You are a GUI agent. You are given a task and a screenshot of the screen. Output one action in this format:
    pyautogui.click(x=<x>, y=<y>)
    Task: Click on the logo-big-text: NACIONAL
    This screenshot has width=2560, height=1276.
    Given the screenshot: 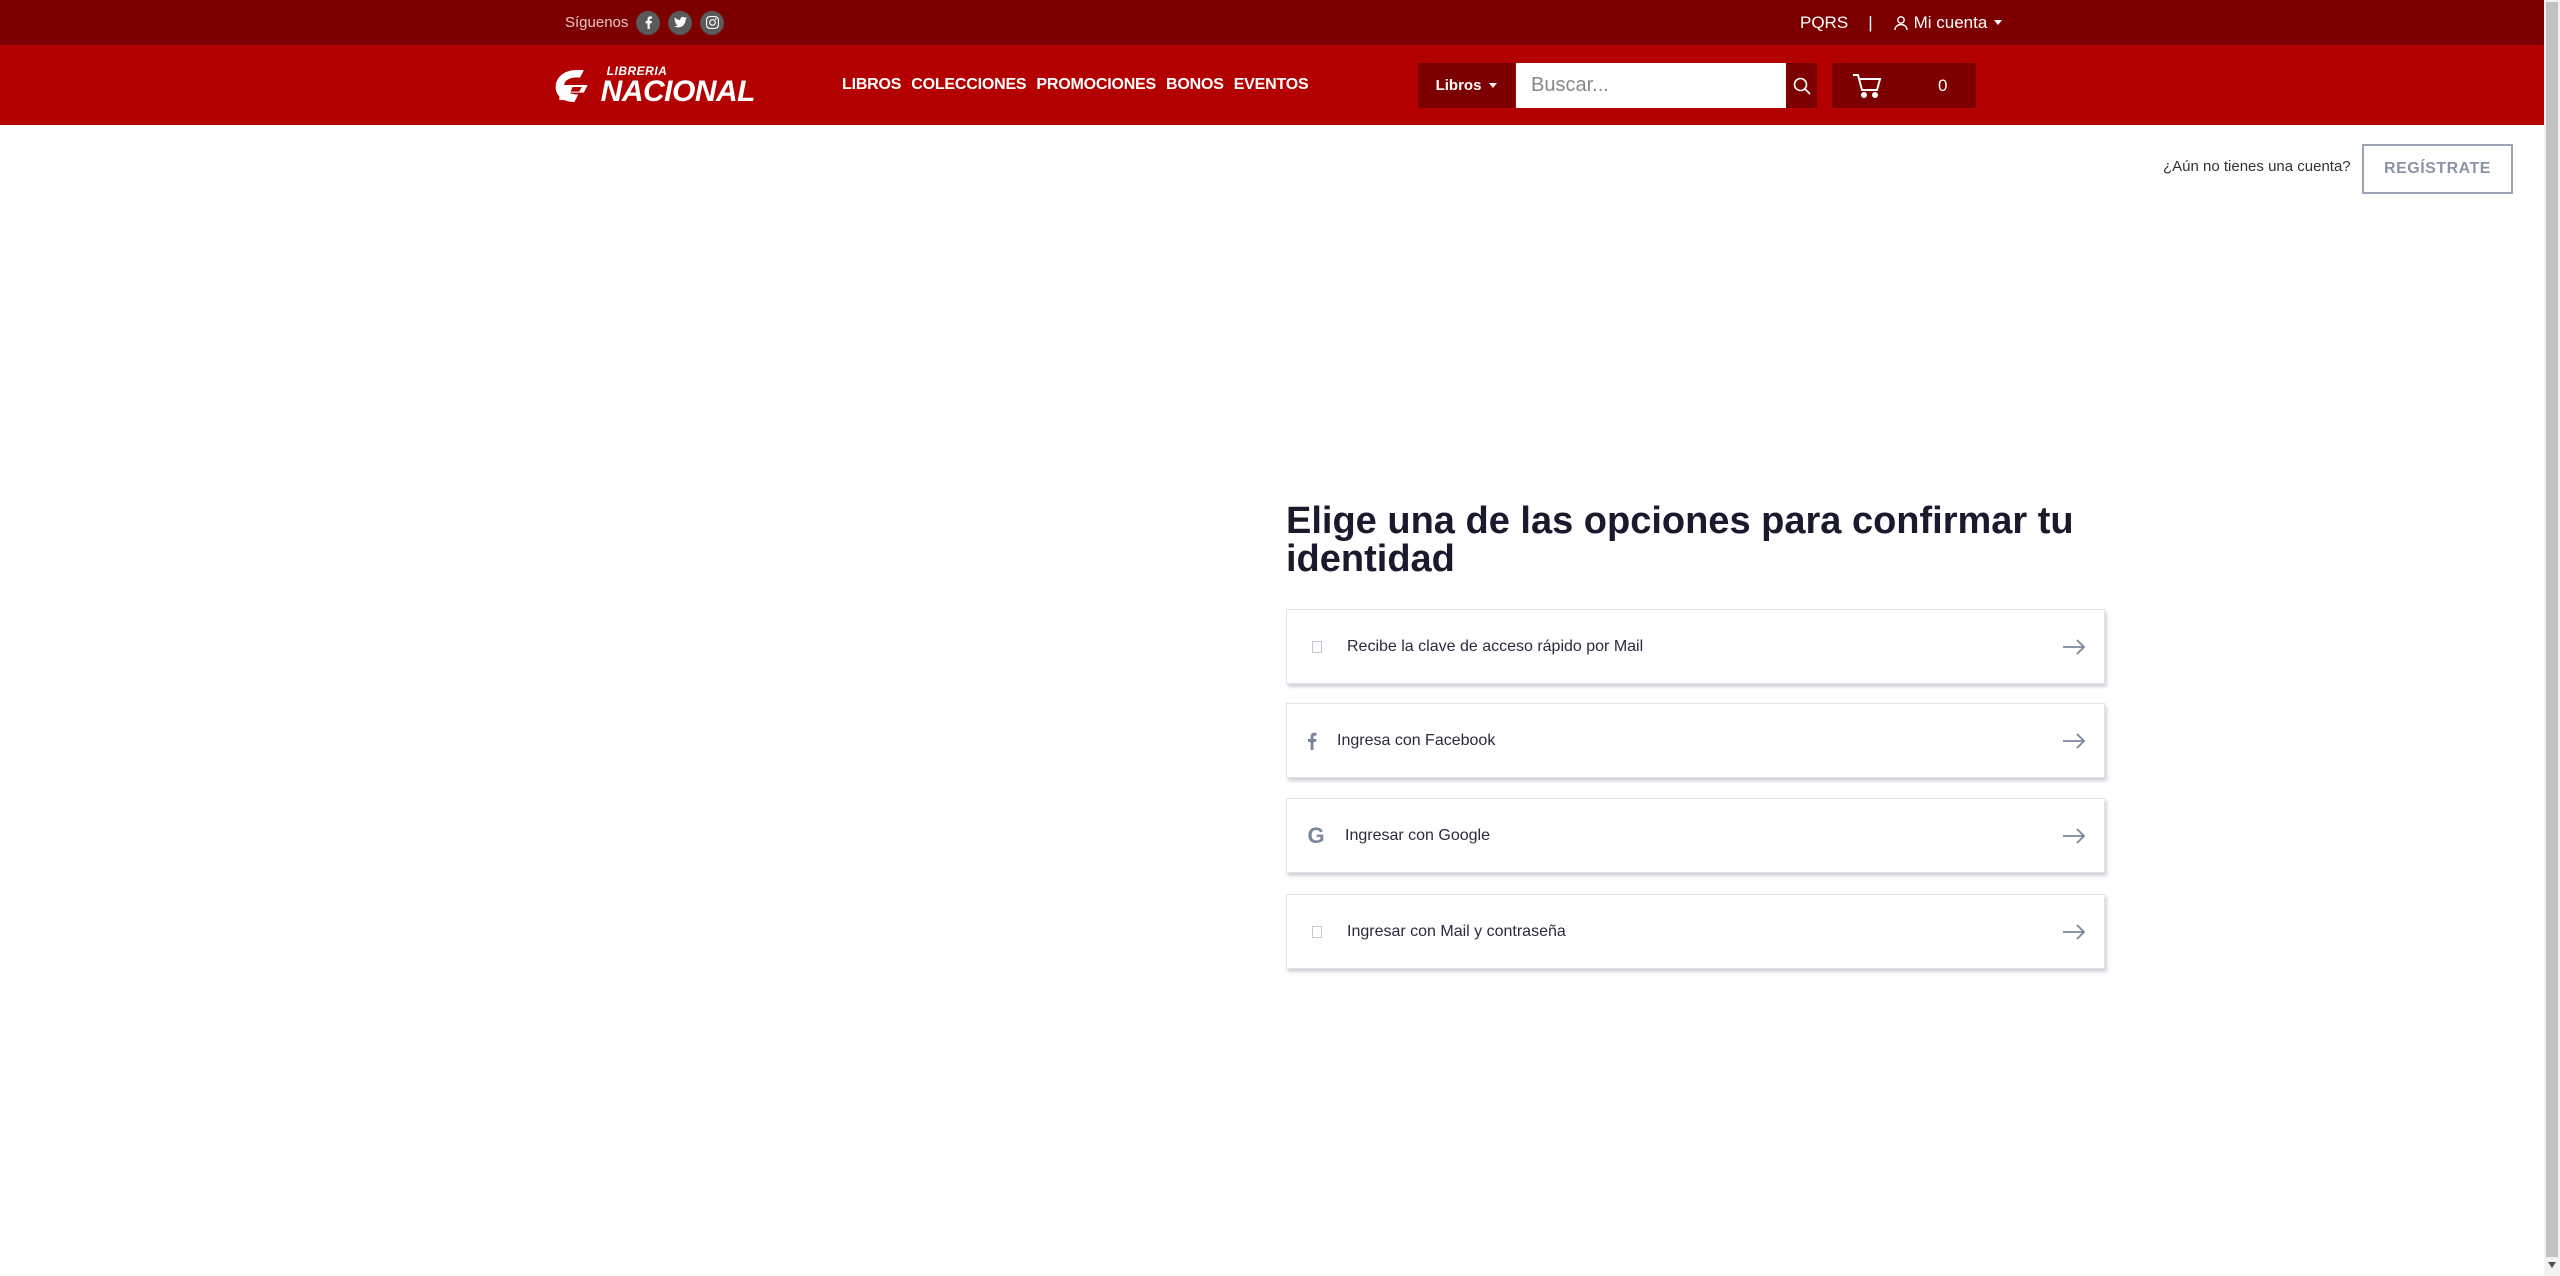 What is the action you would take?
    pyautogui.click(x=678, y=91)
    